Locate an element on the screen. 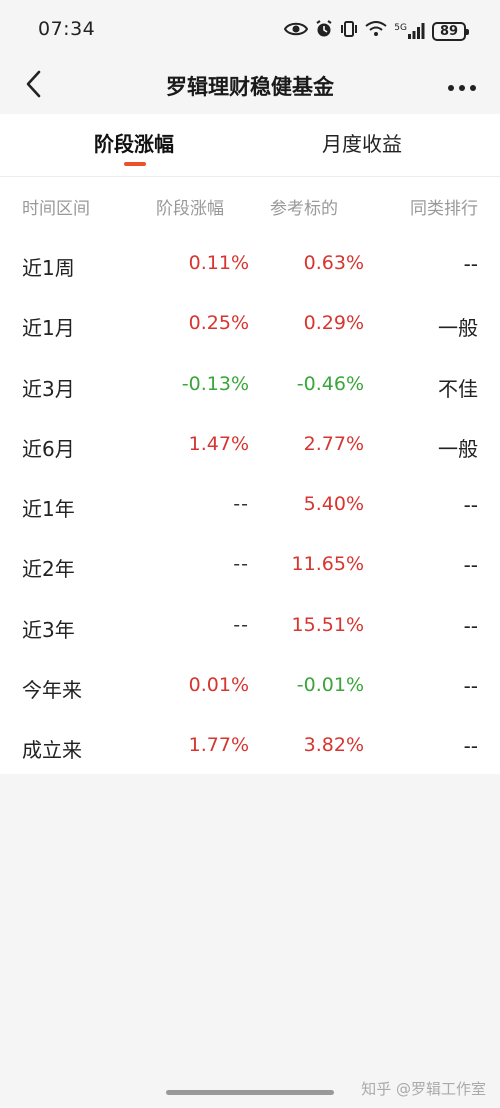  more-horizontal-icon is located at coordinates (462, 86).